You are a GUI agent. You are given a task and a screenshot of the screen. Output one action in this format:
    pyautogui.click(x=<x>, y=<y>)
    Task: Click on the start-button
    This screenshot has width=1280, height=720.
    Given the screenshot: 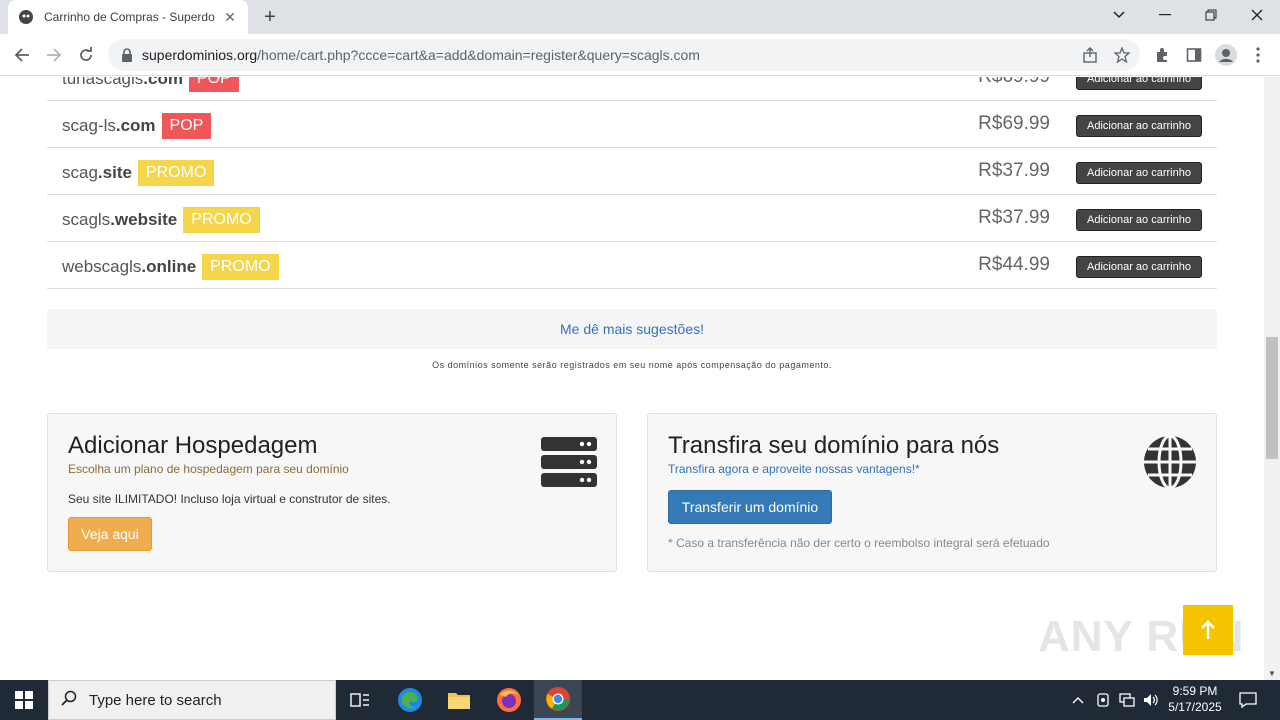 What is the action you would take?
    pyautogui.click(x=24, y=700)
    